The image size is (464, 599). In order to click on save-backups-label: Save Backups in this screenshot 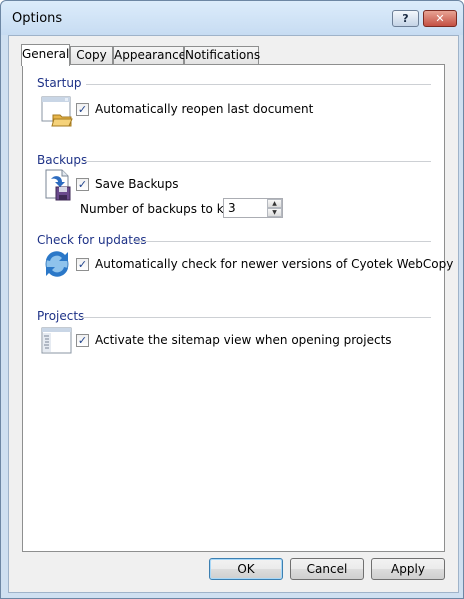, I will do `click(137, 184)`.